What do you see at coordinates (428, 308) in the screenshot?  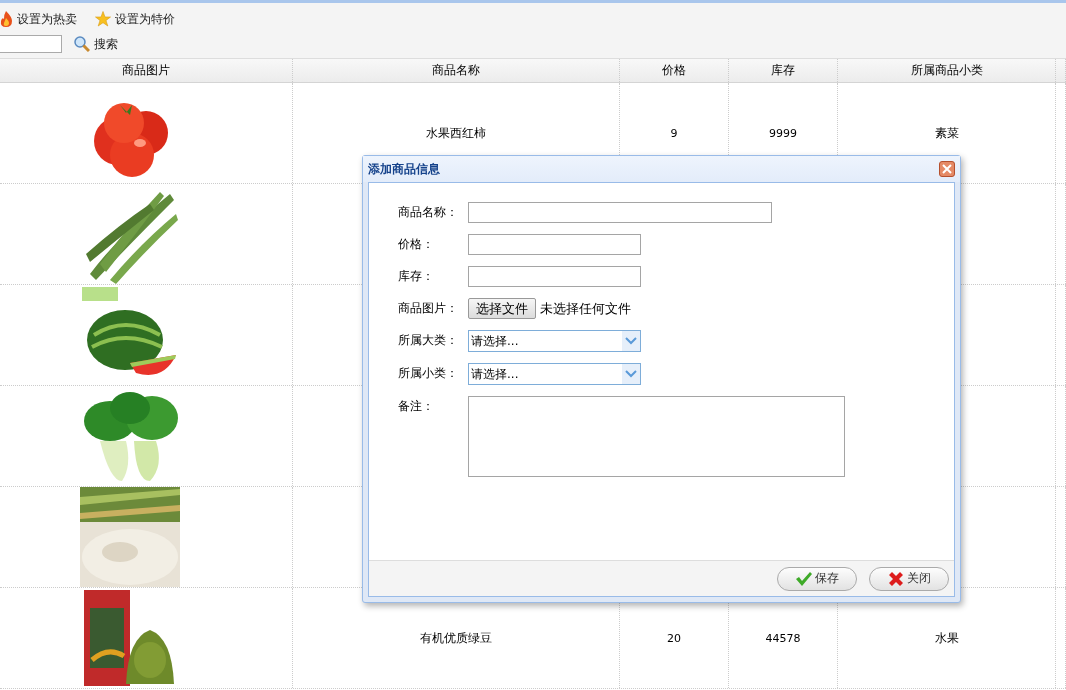 I see `field-label: 商品图片：` at bounding box center [428, 308].